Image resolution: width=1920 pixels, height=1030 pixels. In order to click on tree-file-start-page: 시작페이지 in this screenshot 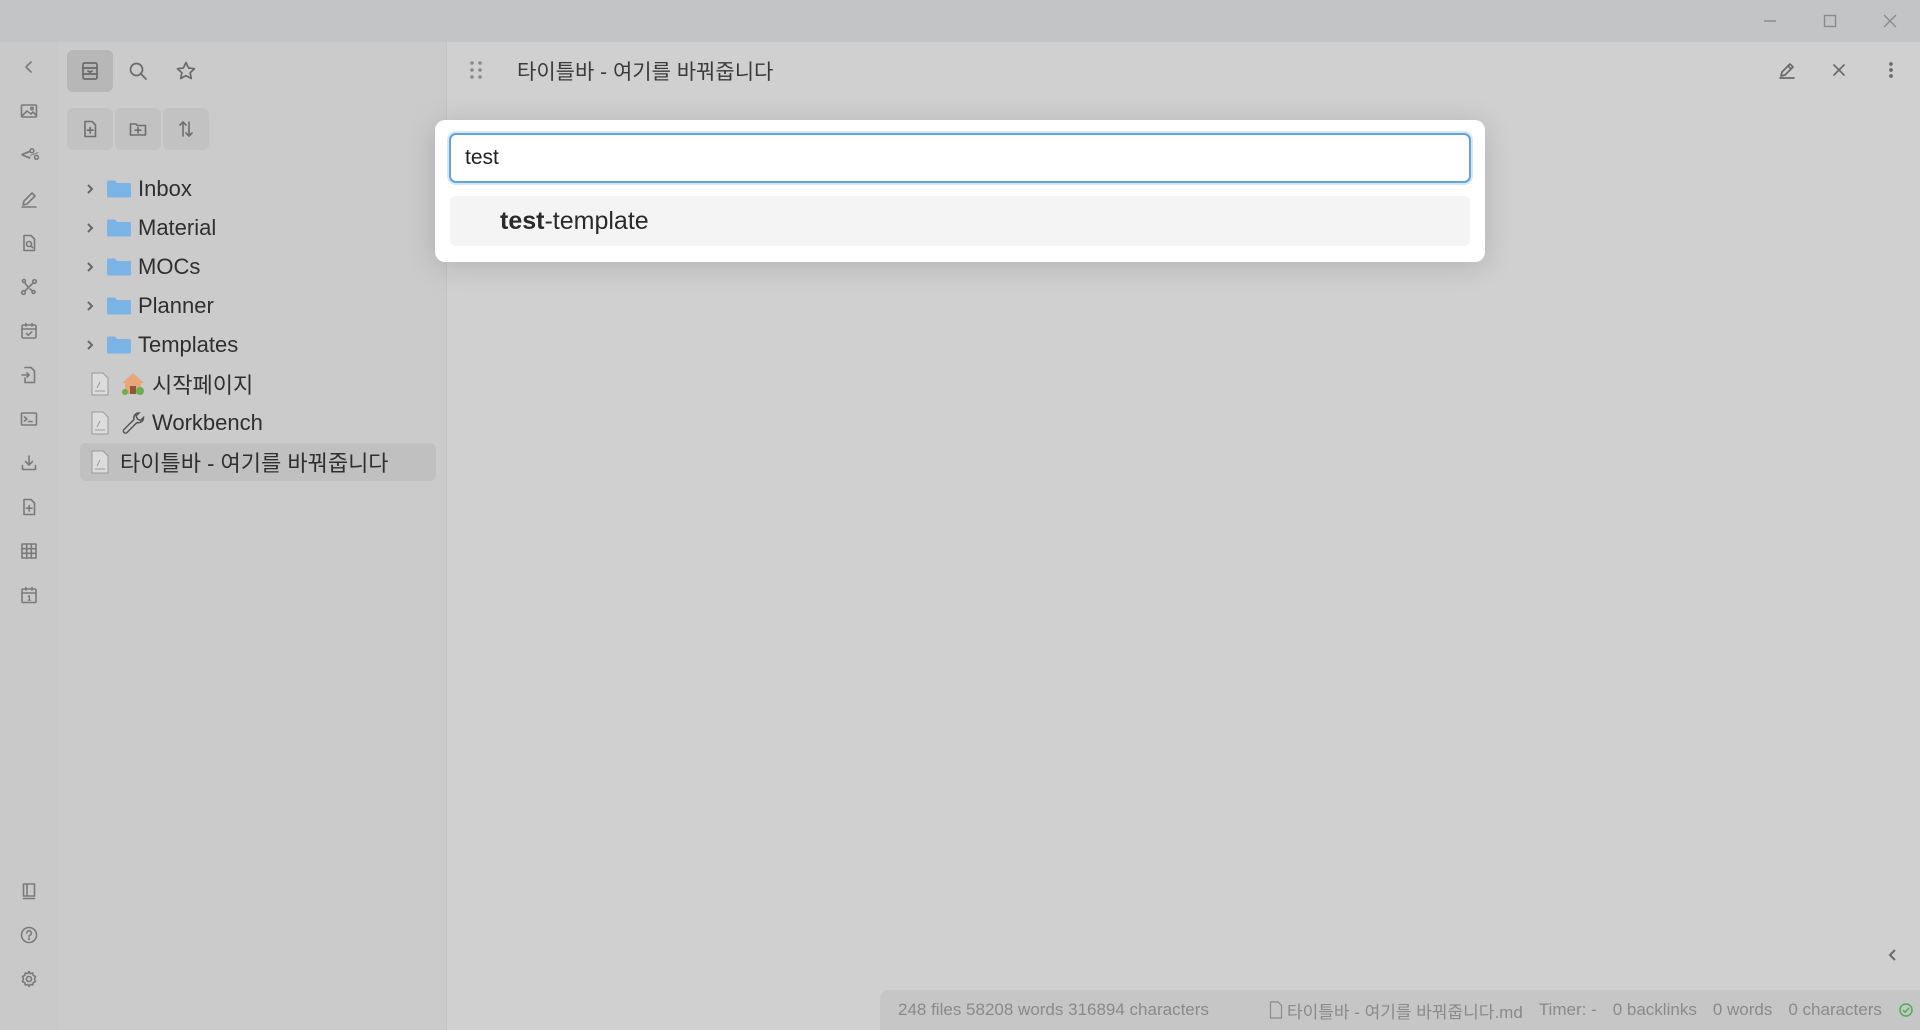, I will do `click(258, 384)`.